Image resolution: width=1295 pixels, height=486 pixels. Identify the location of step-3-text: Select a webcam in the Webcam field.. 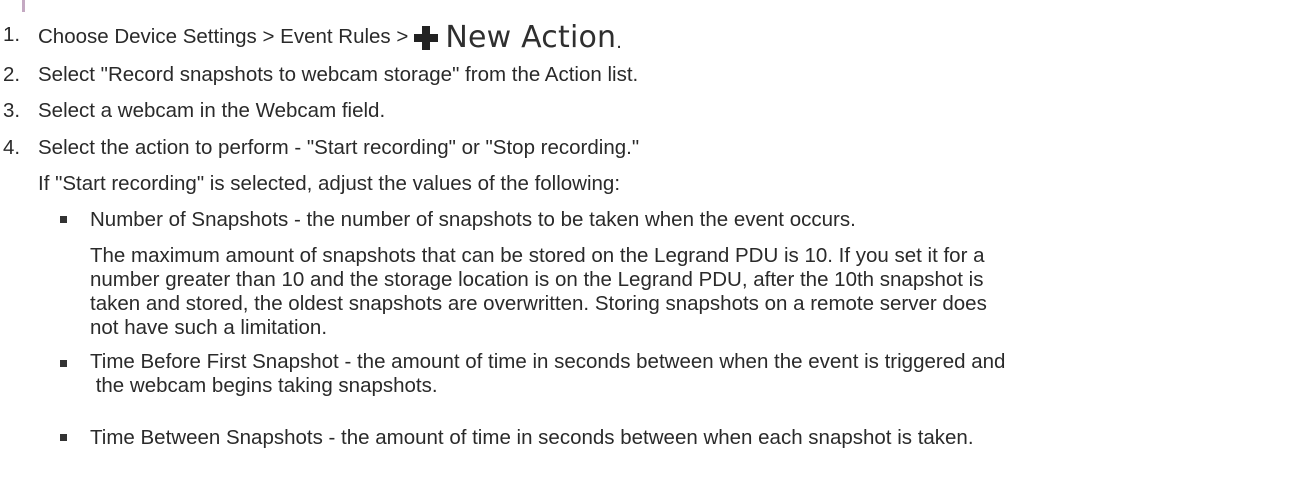
(212, 110).